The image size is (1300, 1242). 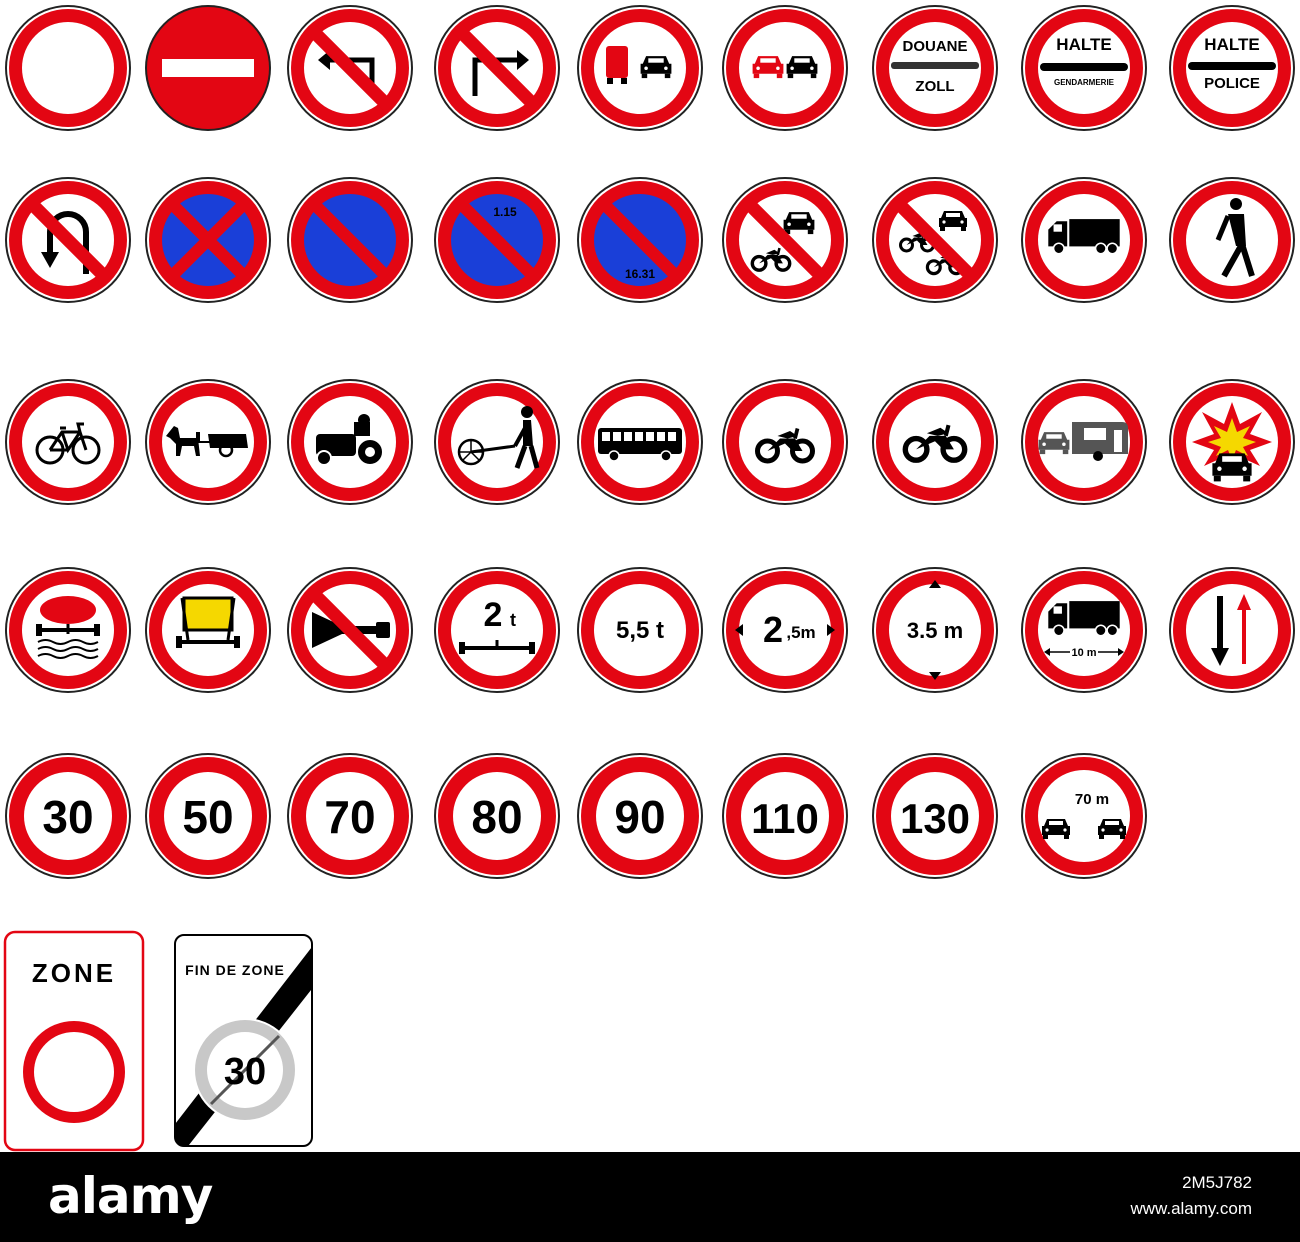 What do you see at coordinates (935, 442) in the screenshot?
I see `no-motorcycles-sign` at bounding box center [935, 442].